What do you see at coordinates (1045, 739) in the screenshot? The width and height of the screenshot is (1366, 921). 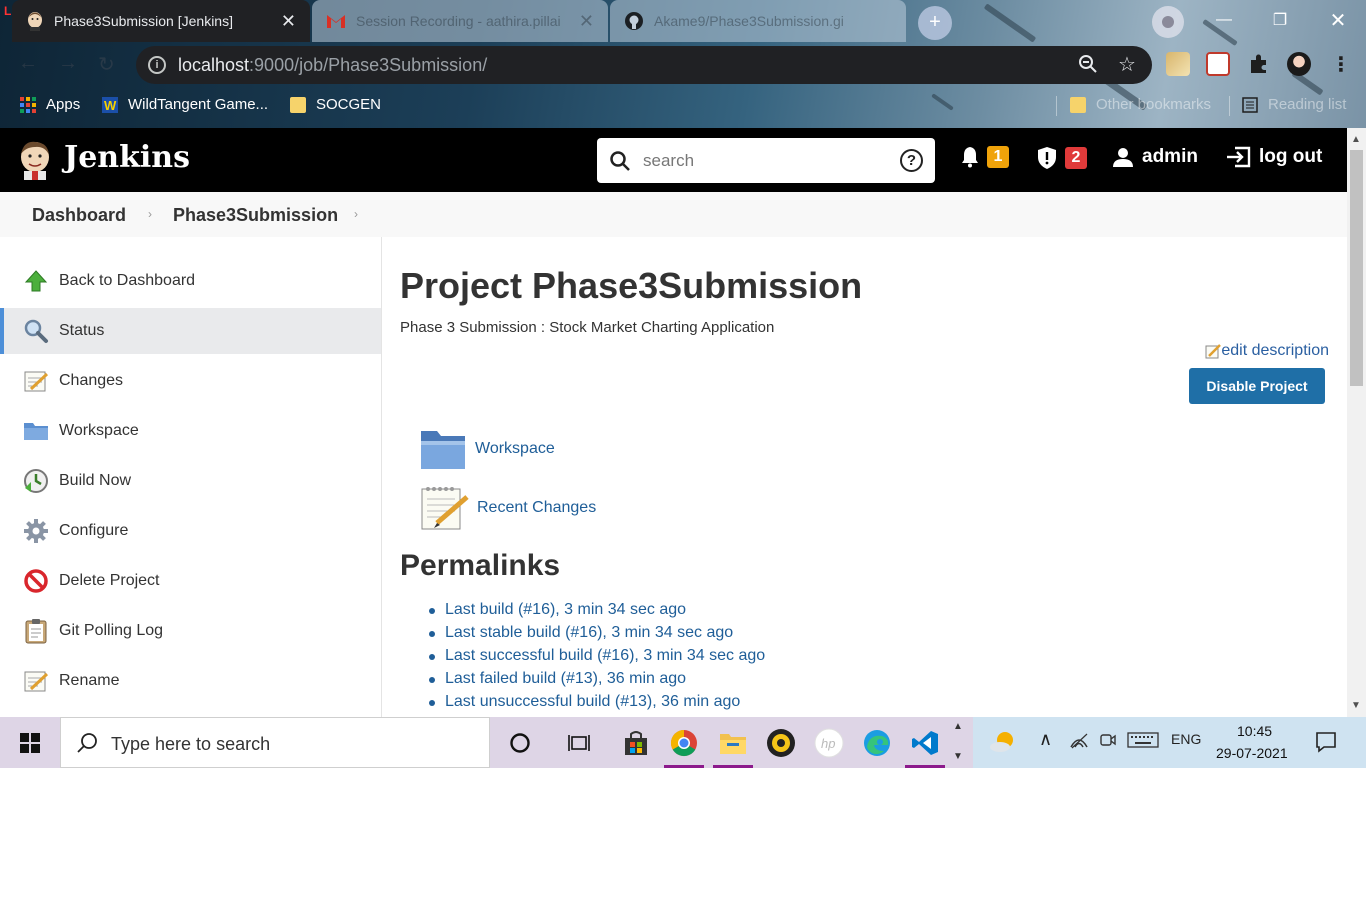 I see `chevron-up-icon: ∧` at bounding box center [1045, 739].